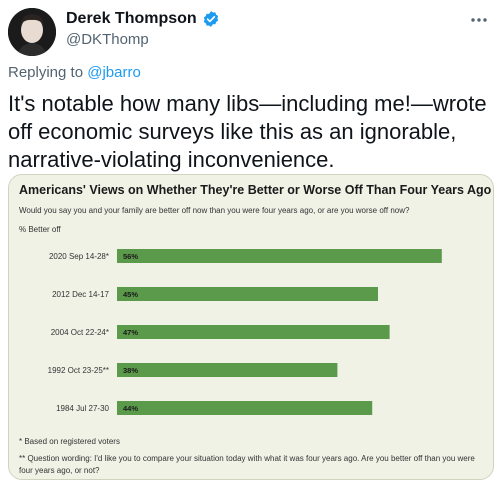 The image size is (500, 482). Describe the element at coordinates (130, 256) in the screenshot. I see `bar-value-label: 56%` at that location.